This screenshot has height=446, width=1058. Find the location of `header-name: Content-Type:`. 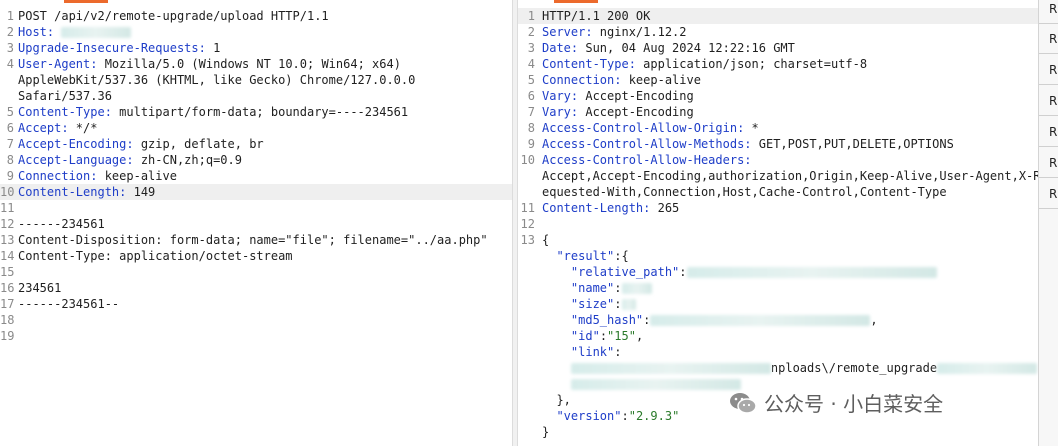

header-name: Content-Type: is located at coordinates (65, 112).